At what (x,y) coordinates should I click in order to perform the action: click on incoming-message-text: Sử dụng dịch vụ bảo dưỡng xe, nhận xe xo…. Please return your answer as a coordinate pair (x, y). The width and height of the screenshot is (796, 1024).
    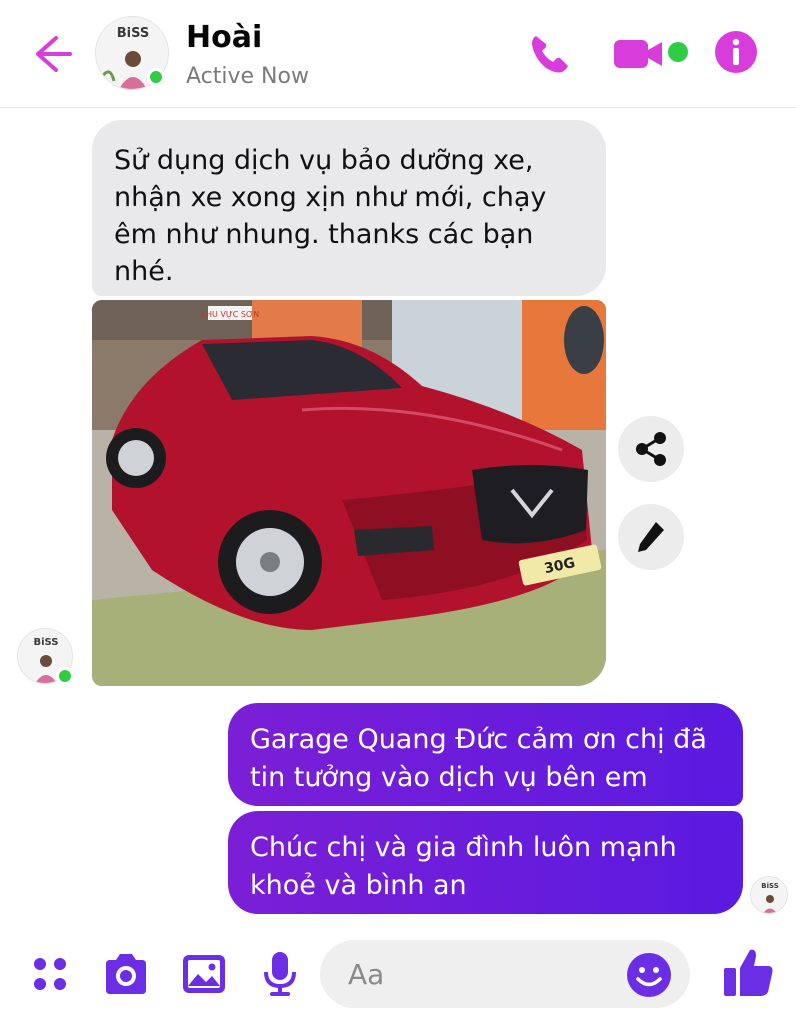
    Looking at the image, I should click on (330, 216).